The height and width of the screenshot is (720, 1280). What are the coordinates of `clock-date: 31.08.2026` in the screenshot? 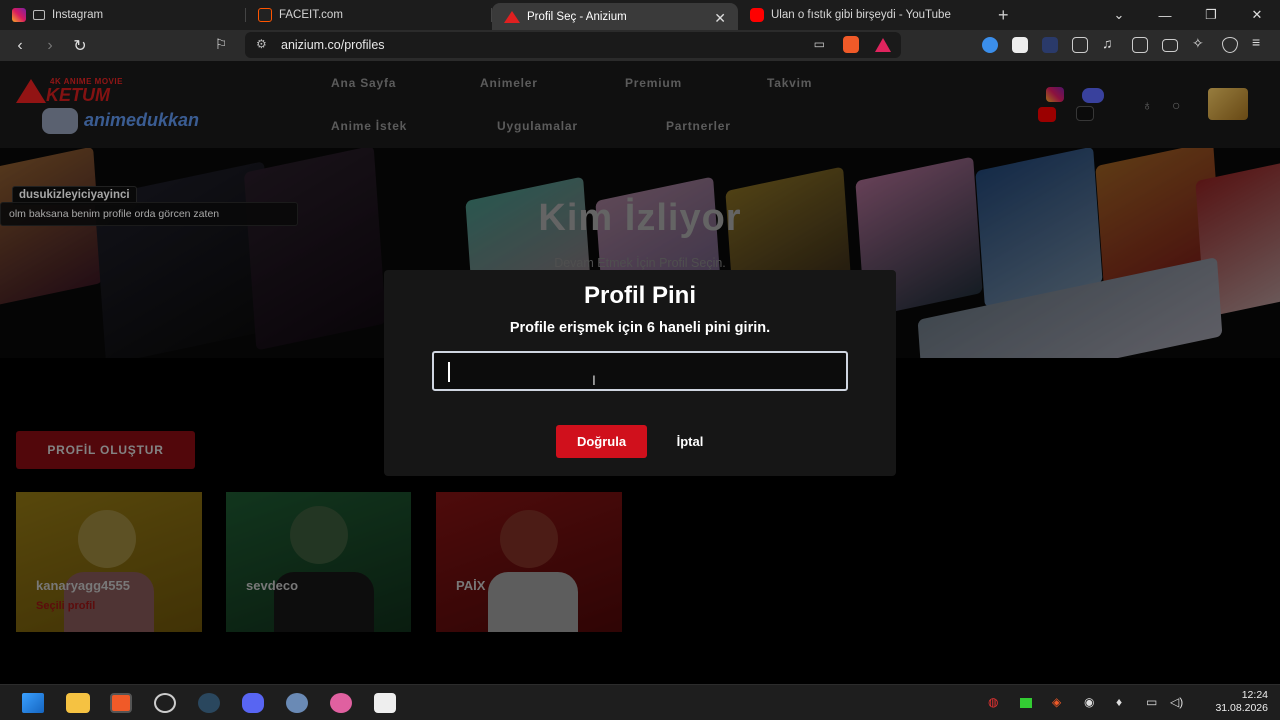 It's located at (1241, 708).